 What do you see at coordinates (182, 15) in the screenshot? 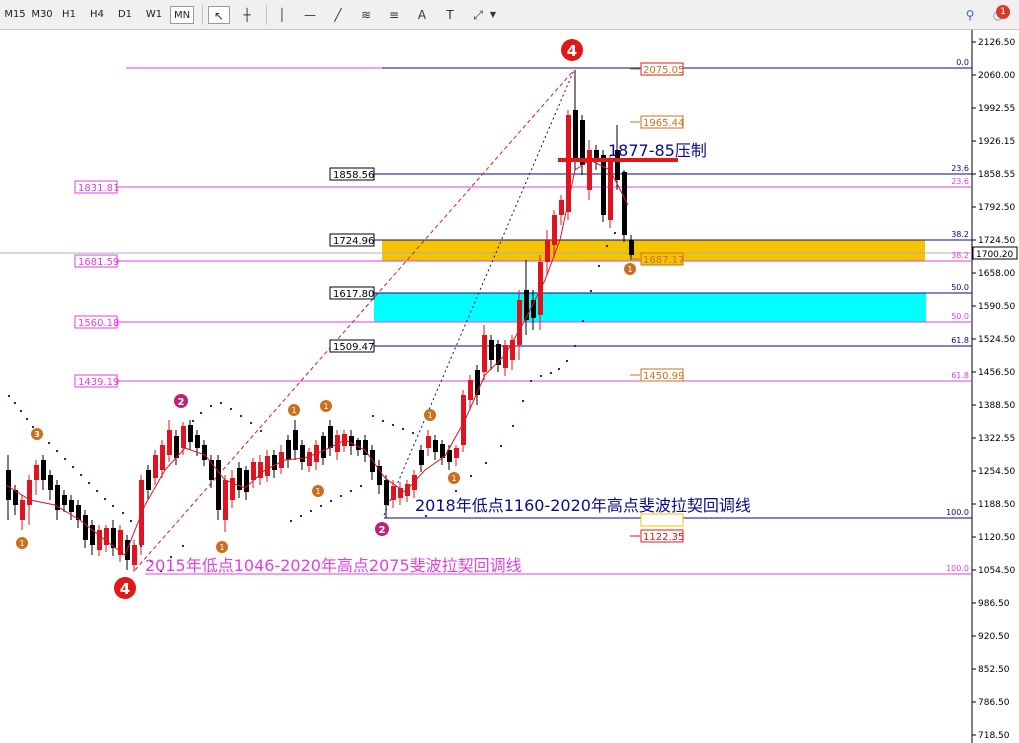
I see `timeframe-mn: MN` at bounding box center [182, 15].